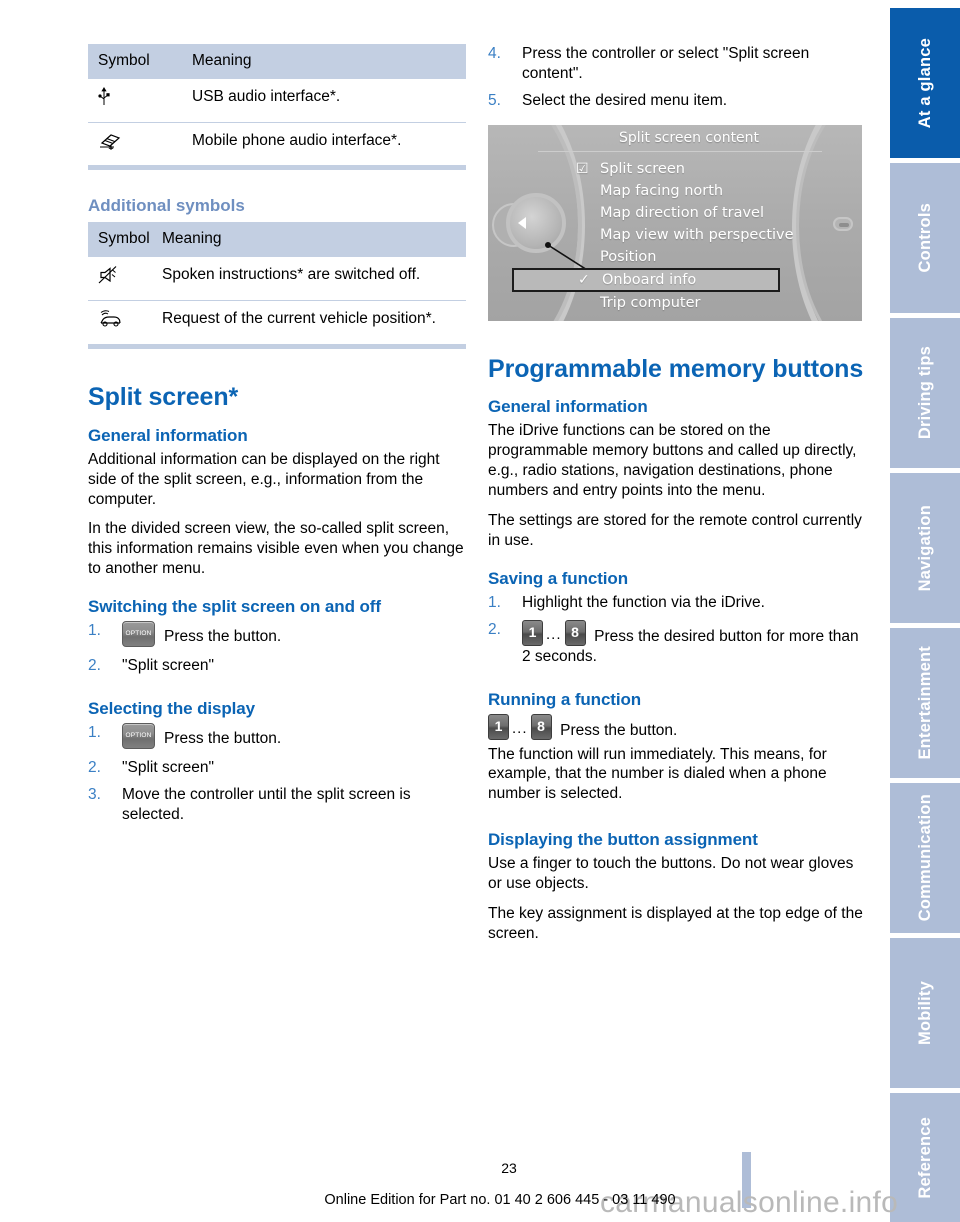 The height and width of the screenshot is (1222, 960). I want to click on idrive-screen-title: Split screen content, so click(689, 137).